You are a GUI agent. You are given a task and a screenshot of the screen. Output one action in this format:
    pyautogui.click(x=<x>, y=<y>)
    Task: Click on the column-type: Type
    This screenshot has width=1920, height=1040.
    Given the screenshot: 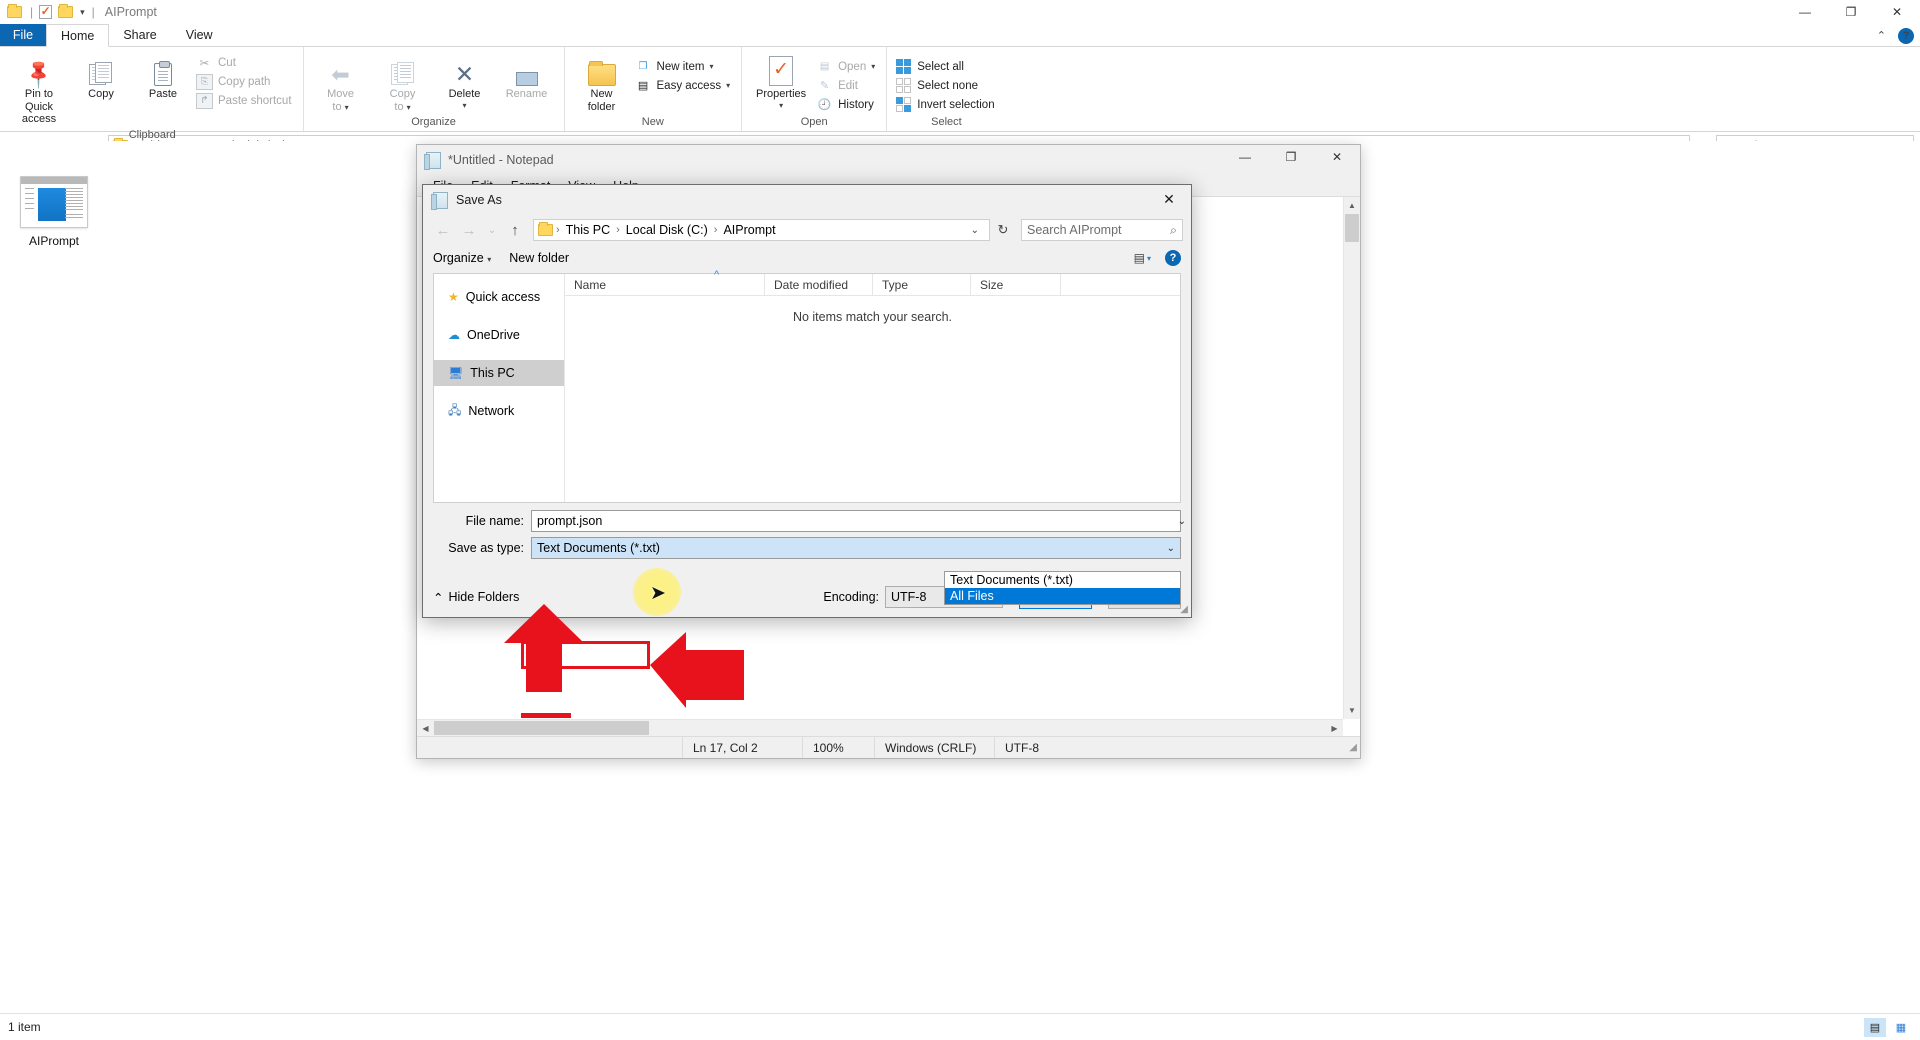 What is the action you would take?
    pyautogui.click(x=922, y=284)
    